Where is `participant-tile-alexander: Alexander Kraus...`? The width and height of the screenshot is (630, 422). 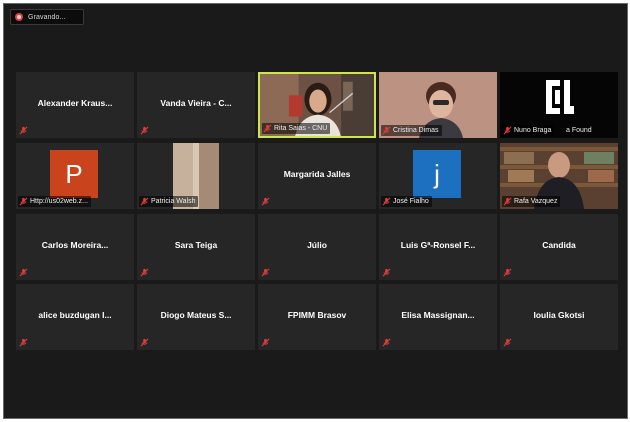
participant-tile-alexander: Alexander Kraus... is located at coordinates (75, 105).